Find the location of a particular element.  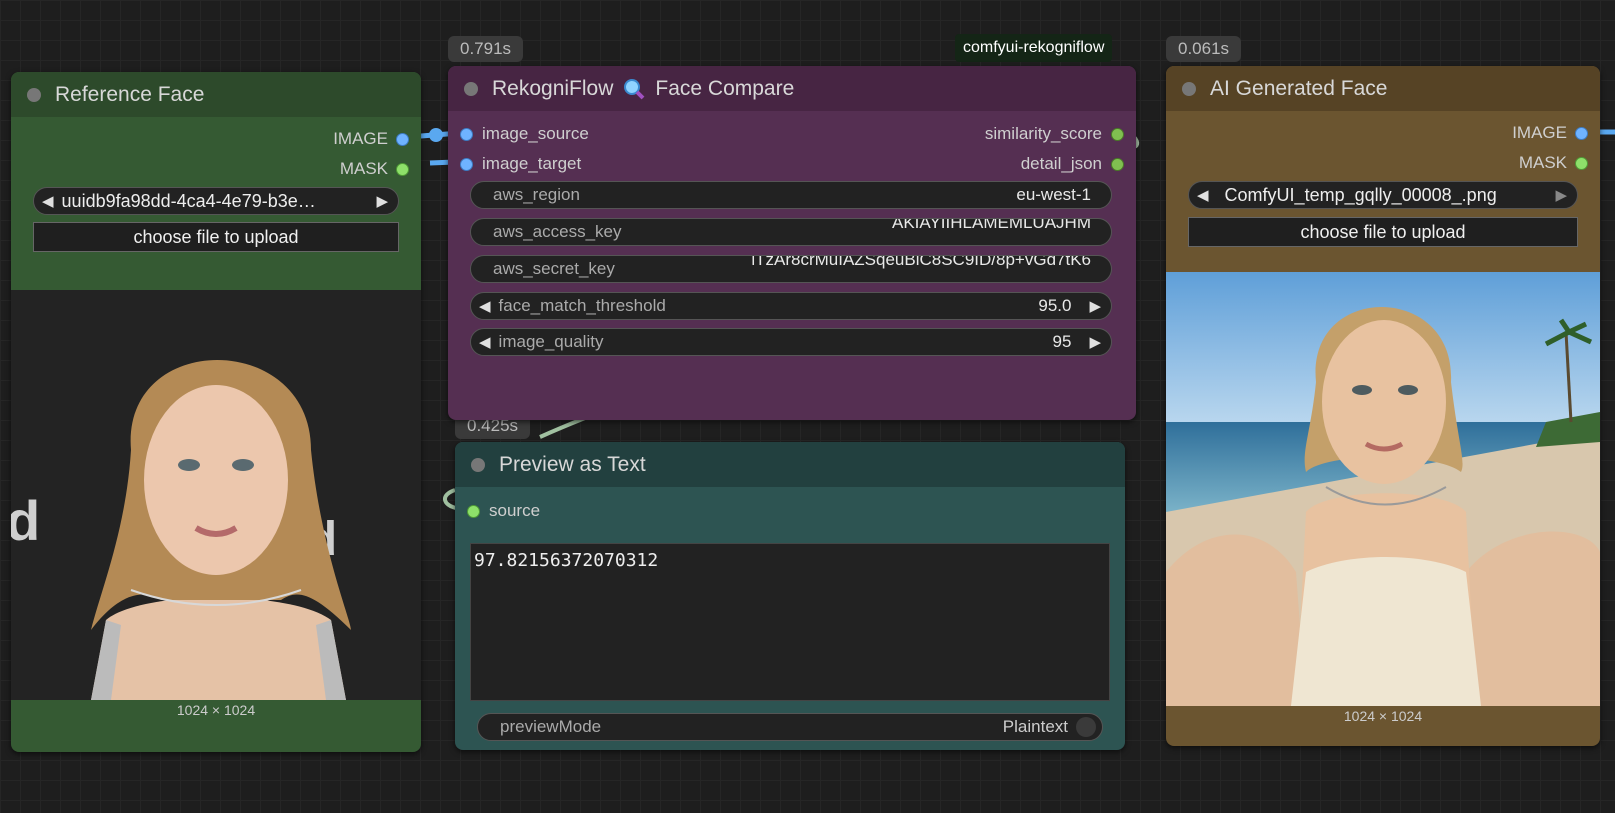

preview-textarea: 97.82156372070312 is located at coordinates (790, 622).